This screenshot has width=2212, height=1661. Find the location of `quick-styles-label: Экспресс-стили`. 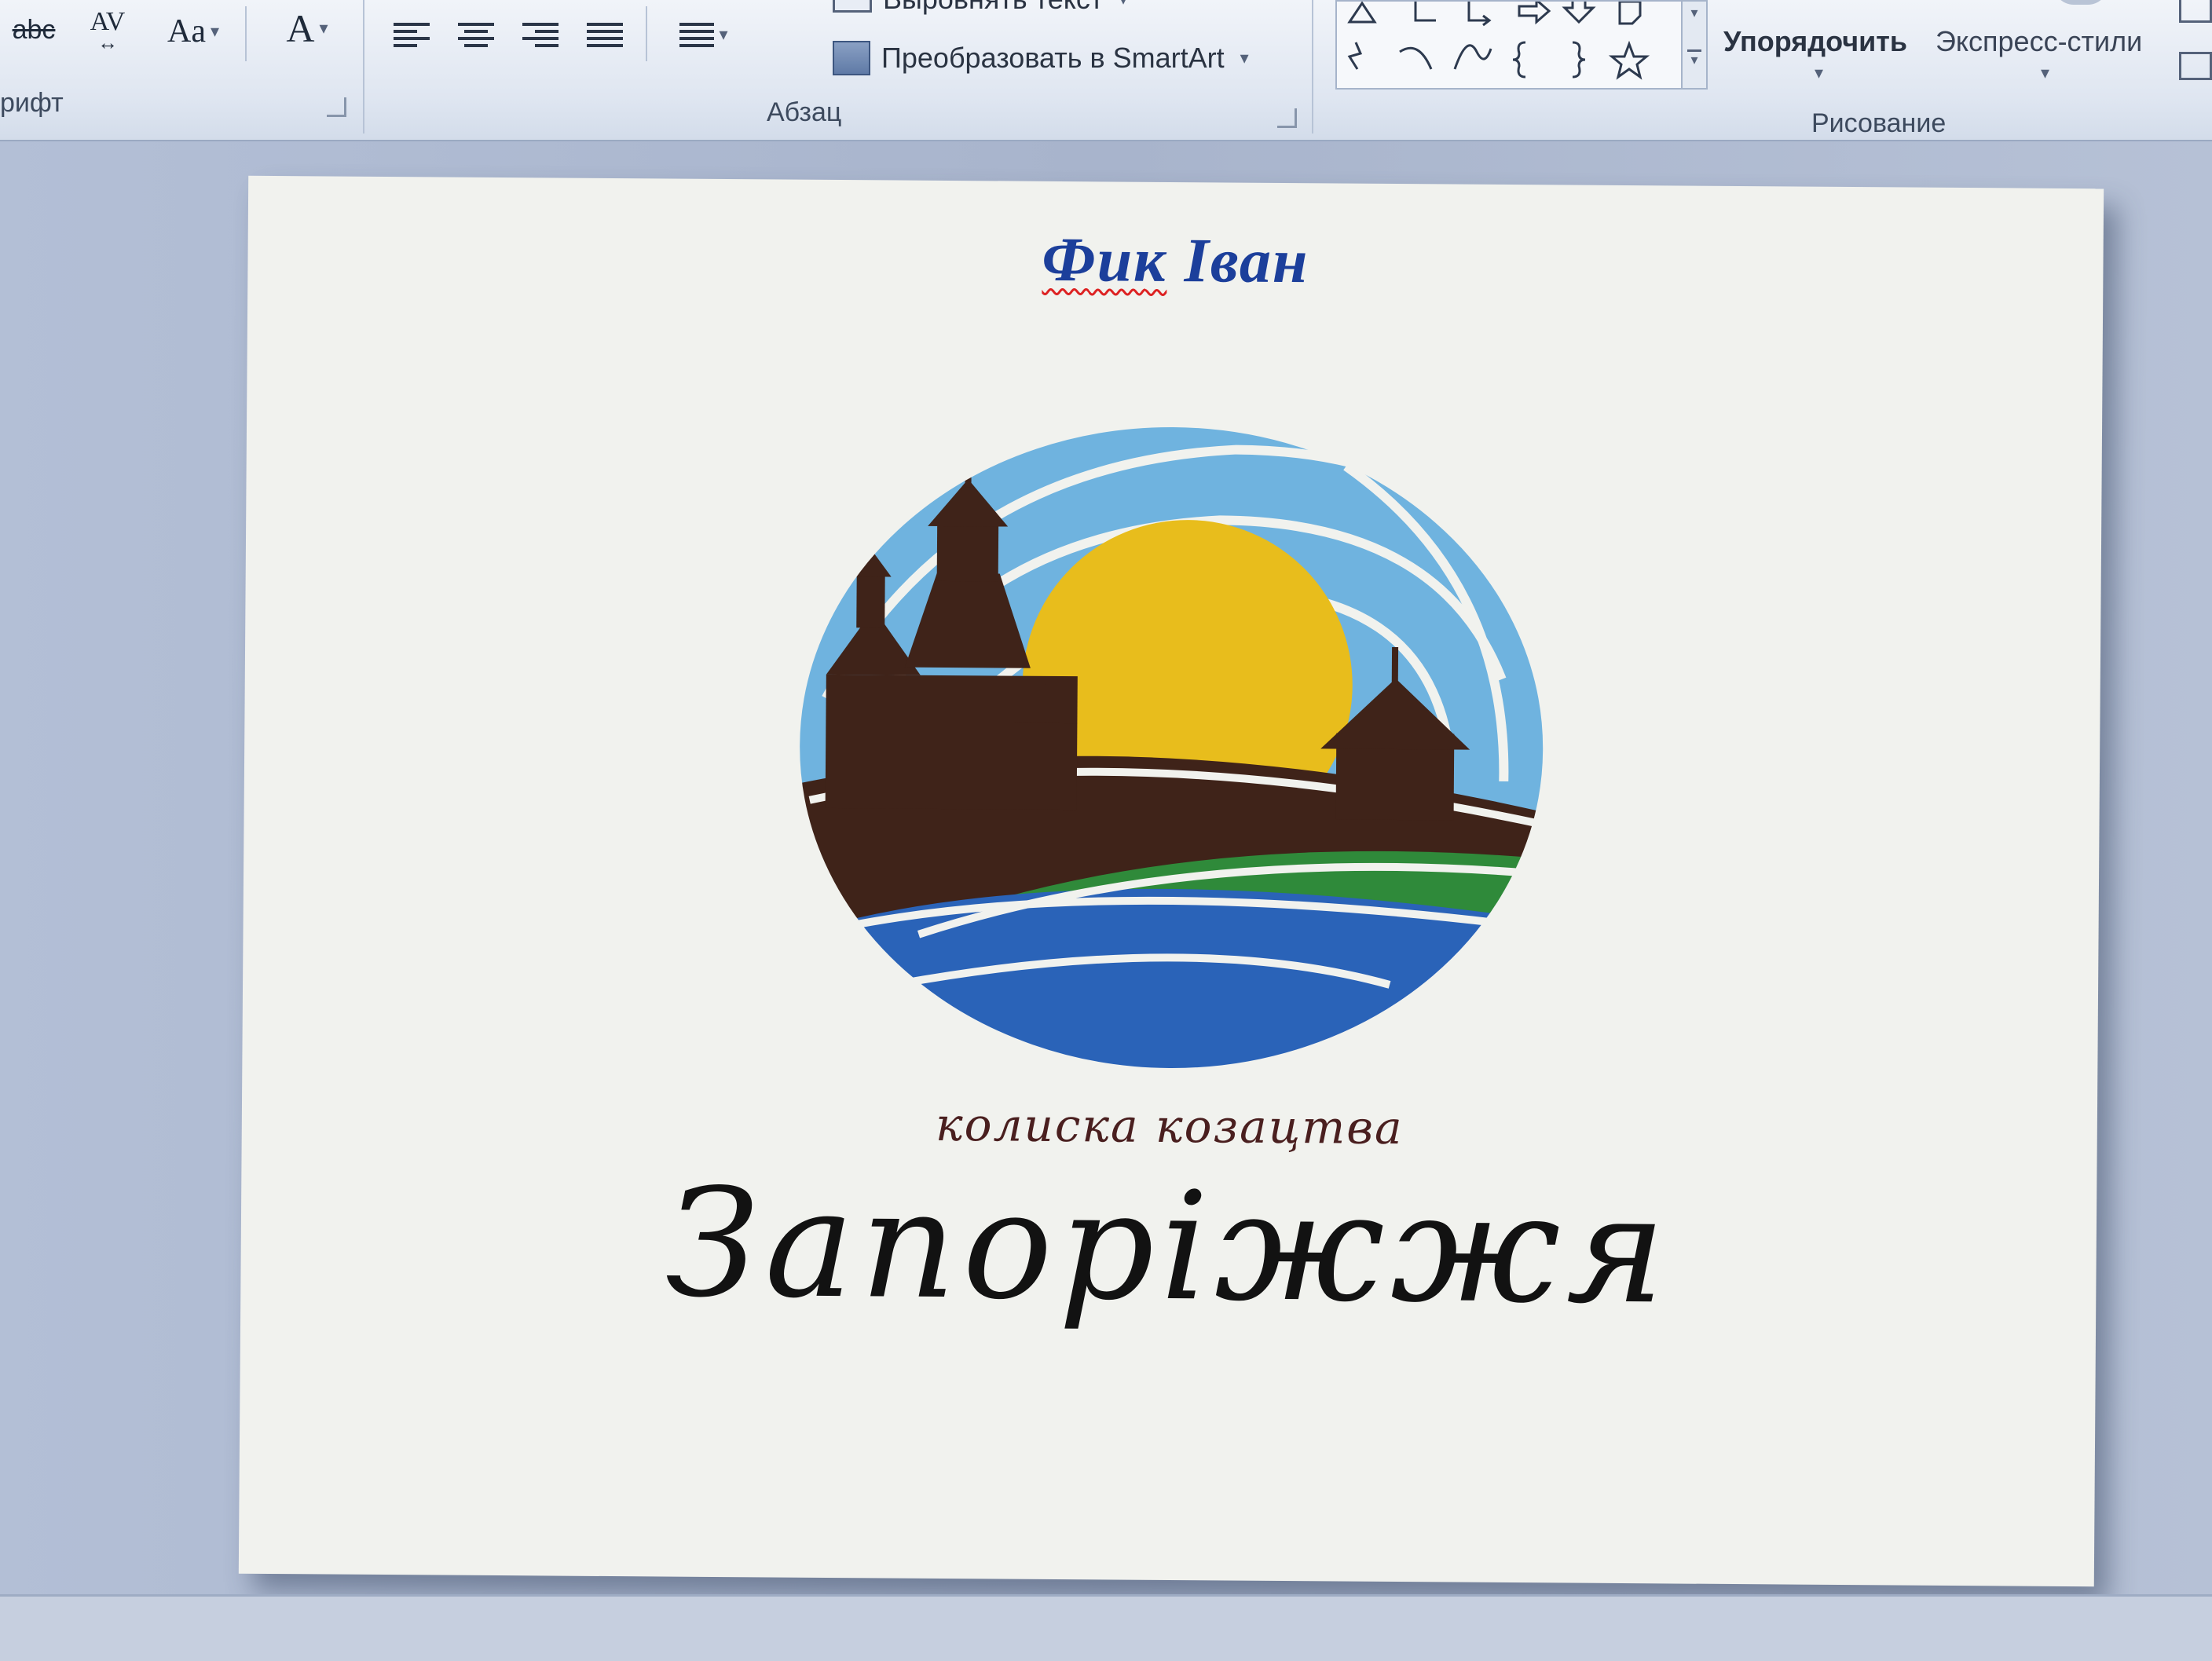

quick-styles-label: Экспресс-стили is located at coordinates (2040, 41).